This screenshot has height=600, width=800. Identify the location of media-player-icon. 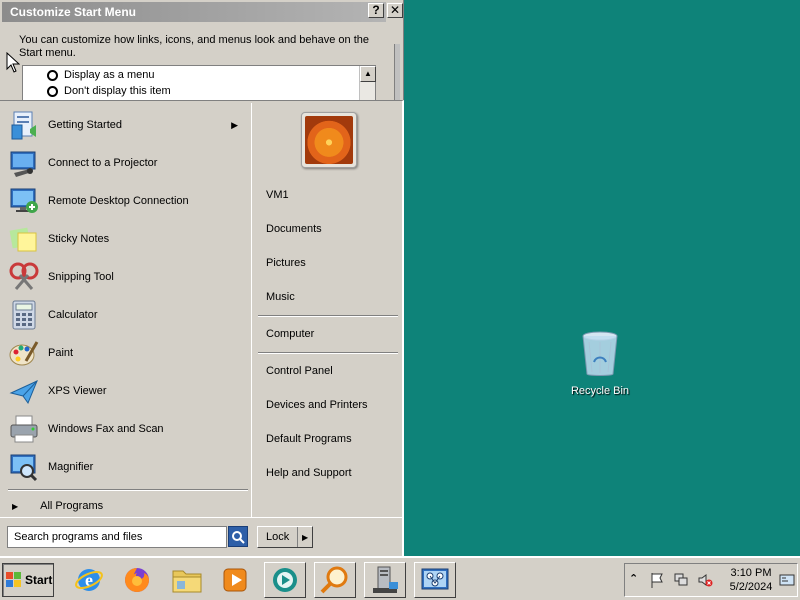
(235, 580).